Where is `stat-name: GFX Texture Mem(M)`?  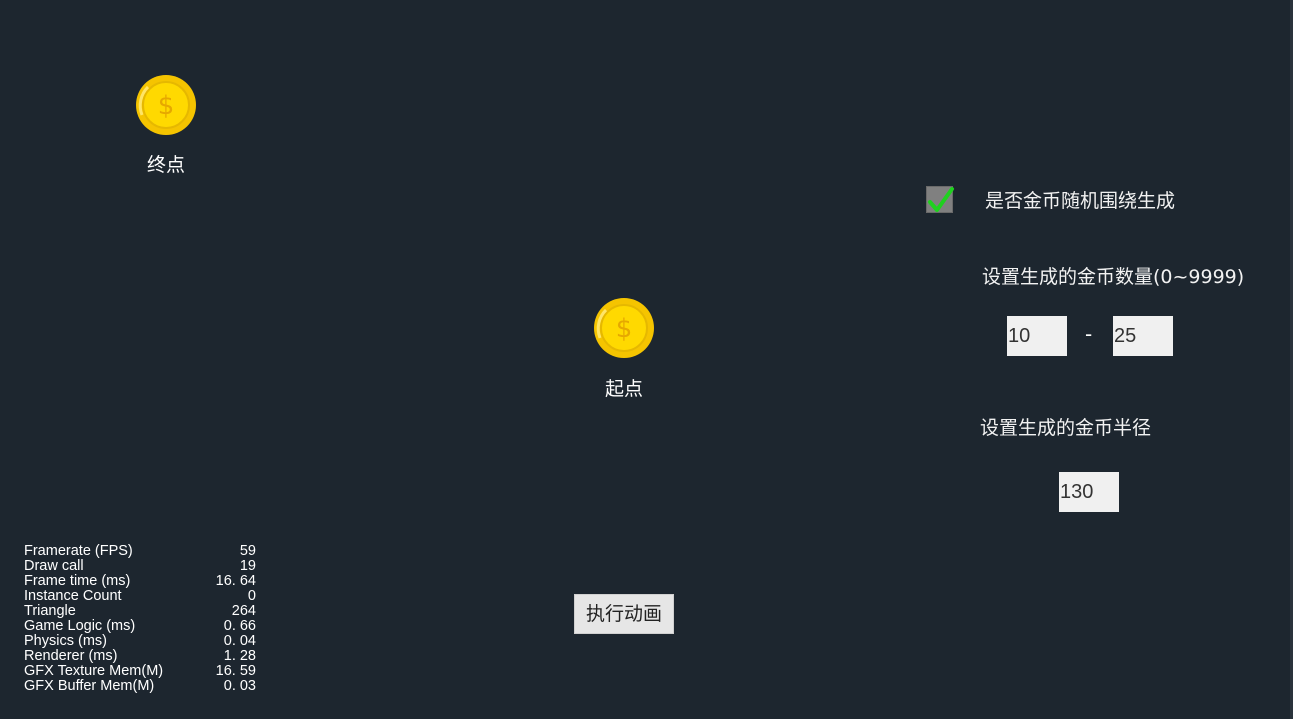 stat-name: GFX Texture Mem(M) is located at coordinates (94, 671).